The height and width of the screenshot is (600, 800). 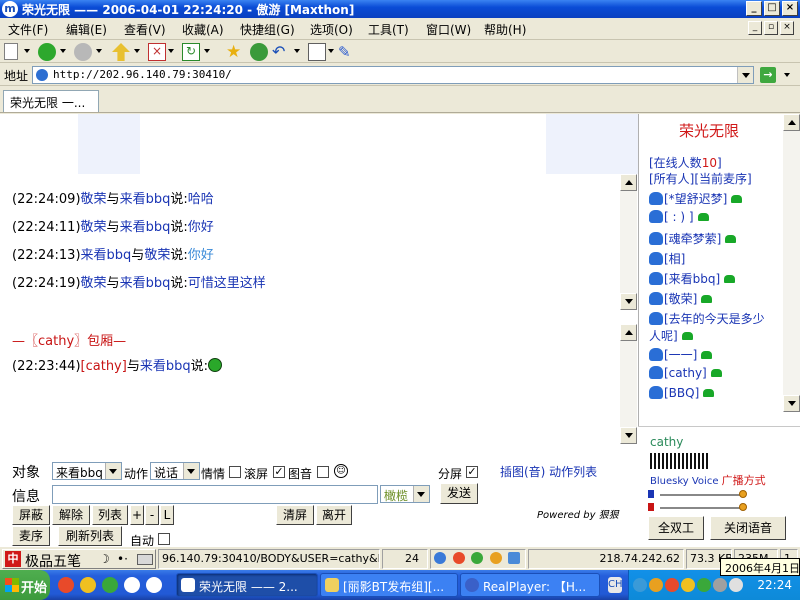 I want to click on list-button: 列表, so click(x=110, y=515).